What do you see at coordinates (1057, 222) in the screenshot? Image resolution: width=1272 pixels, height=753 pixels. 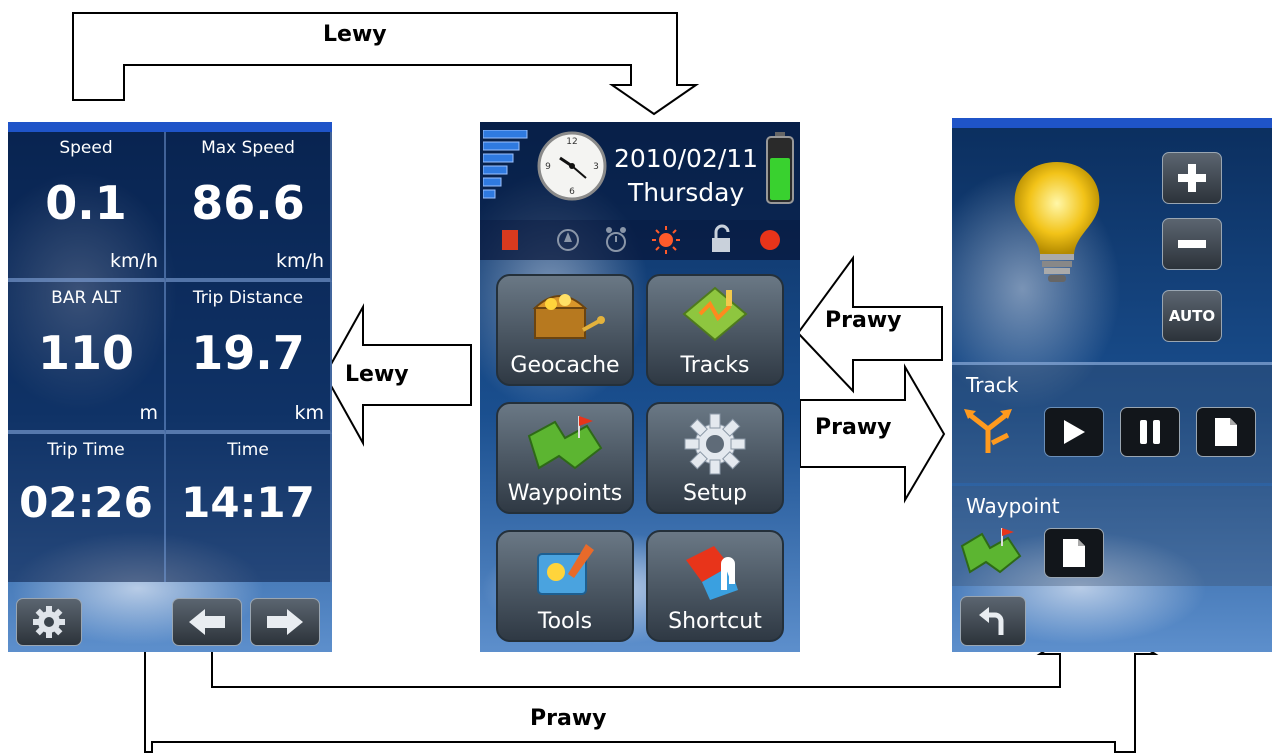 I see `light-bulb-icon` at bounding box center [1057, 222].